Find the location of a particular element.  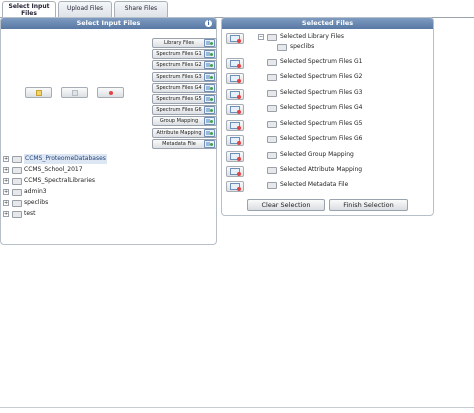

panel-title: Select Input Files is located at coordinates (108, 23).